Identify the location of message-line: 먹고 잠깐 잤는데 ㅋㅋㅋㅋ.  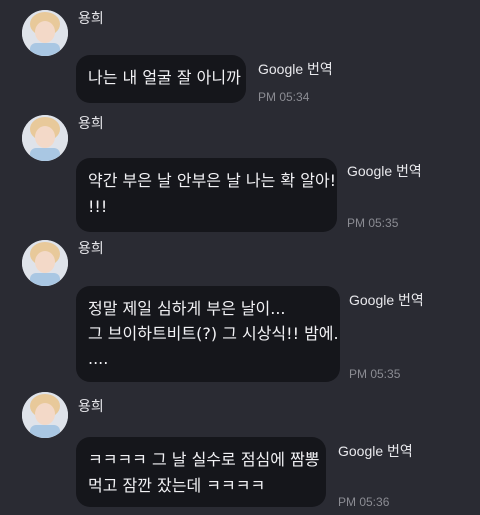
(177, 485).